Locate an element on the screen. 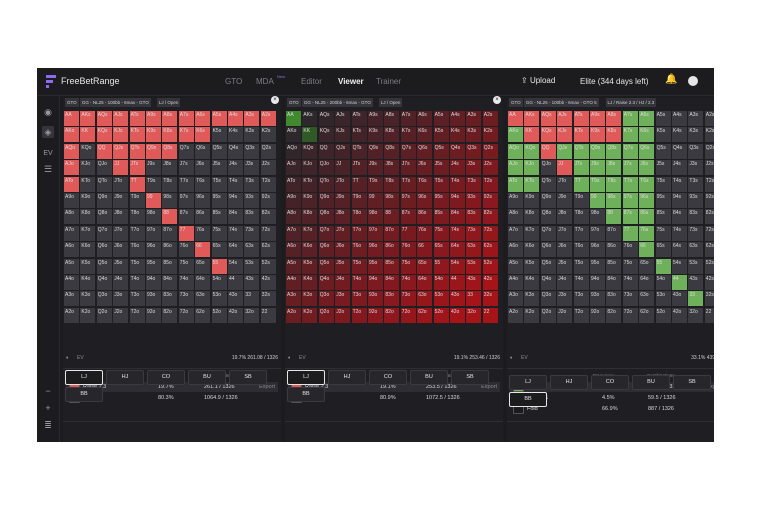 The width and height of the screenshot is (768, 512). hand-cell: Q9o is located at coordinates (548, 200).